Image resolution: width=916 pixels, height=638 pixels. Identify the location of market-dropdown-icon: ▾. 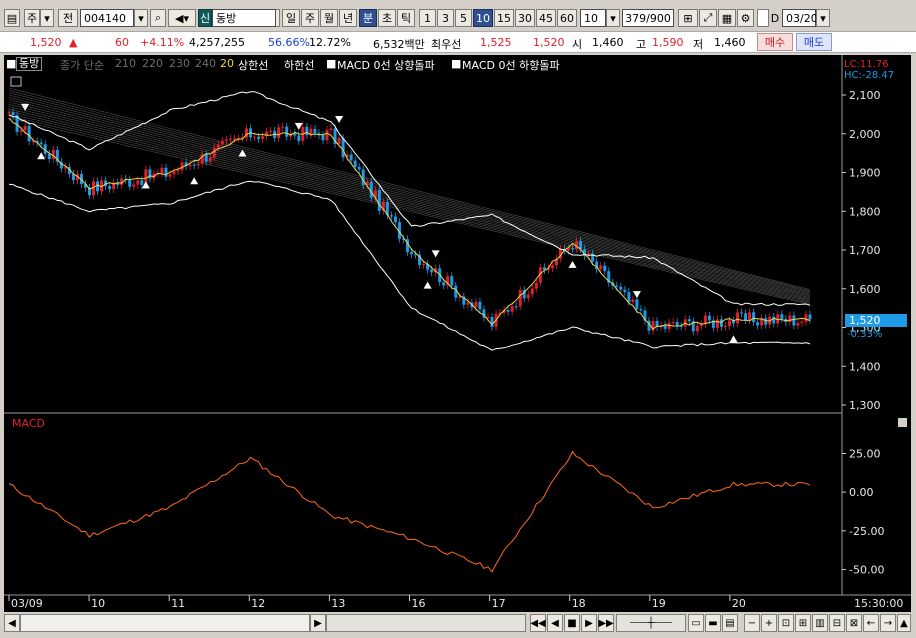
(47, 18).